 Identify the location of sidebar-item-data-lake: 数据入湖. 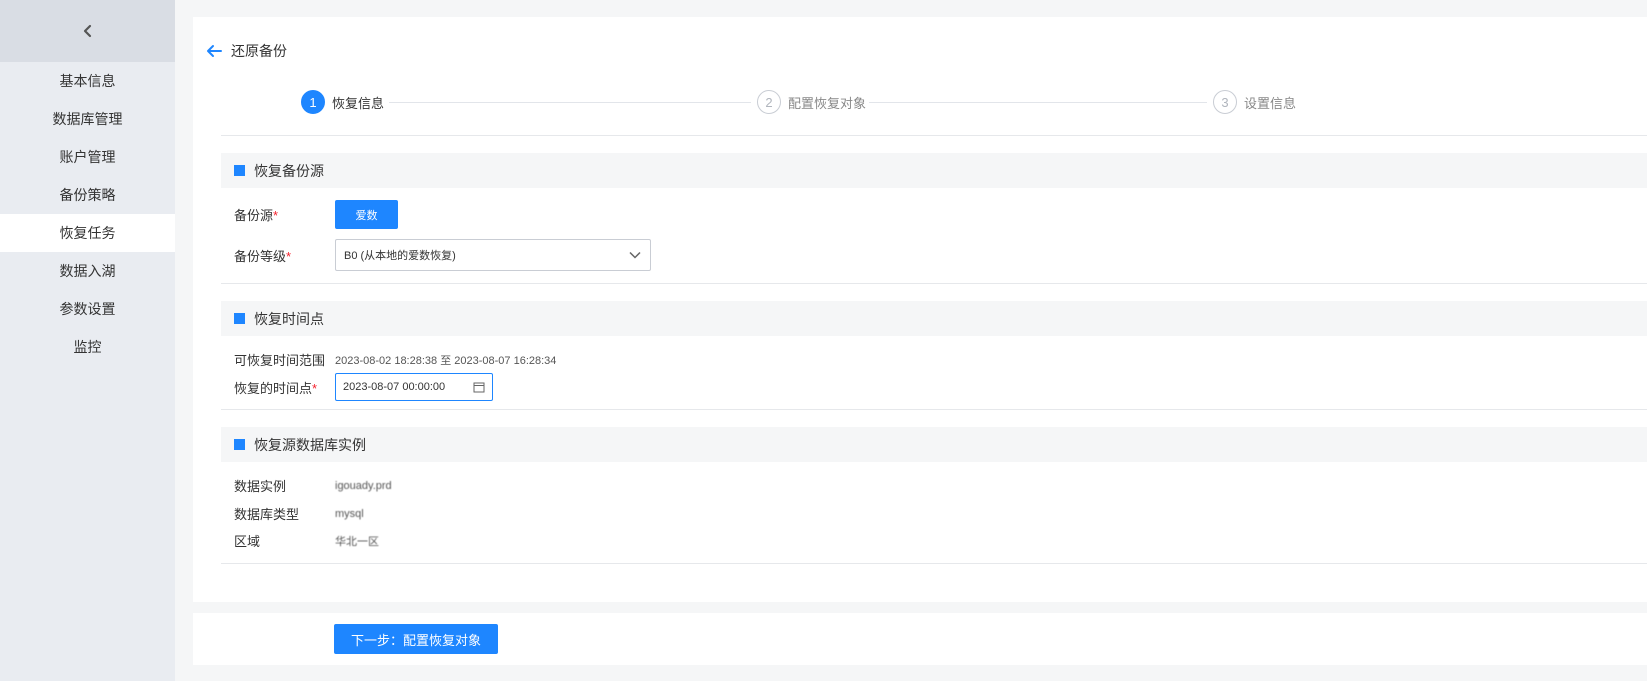
(87, 271).